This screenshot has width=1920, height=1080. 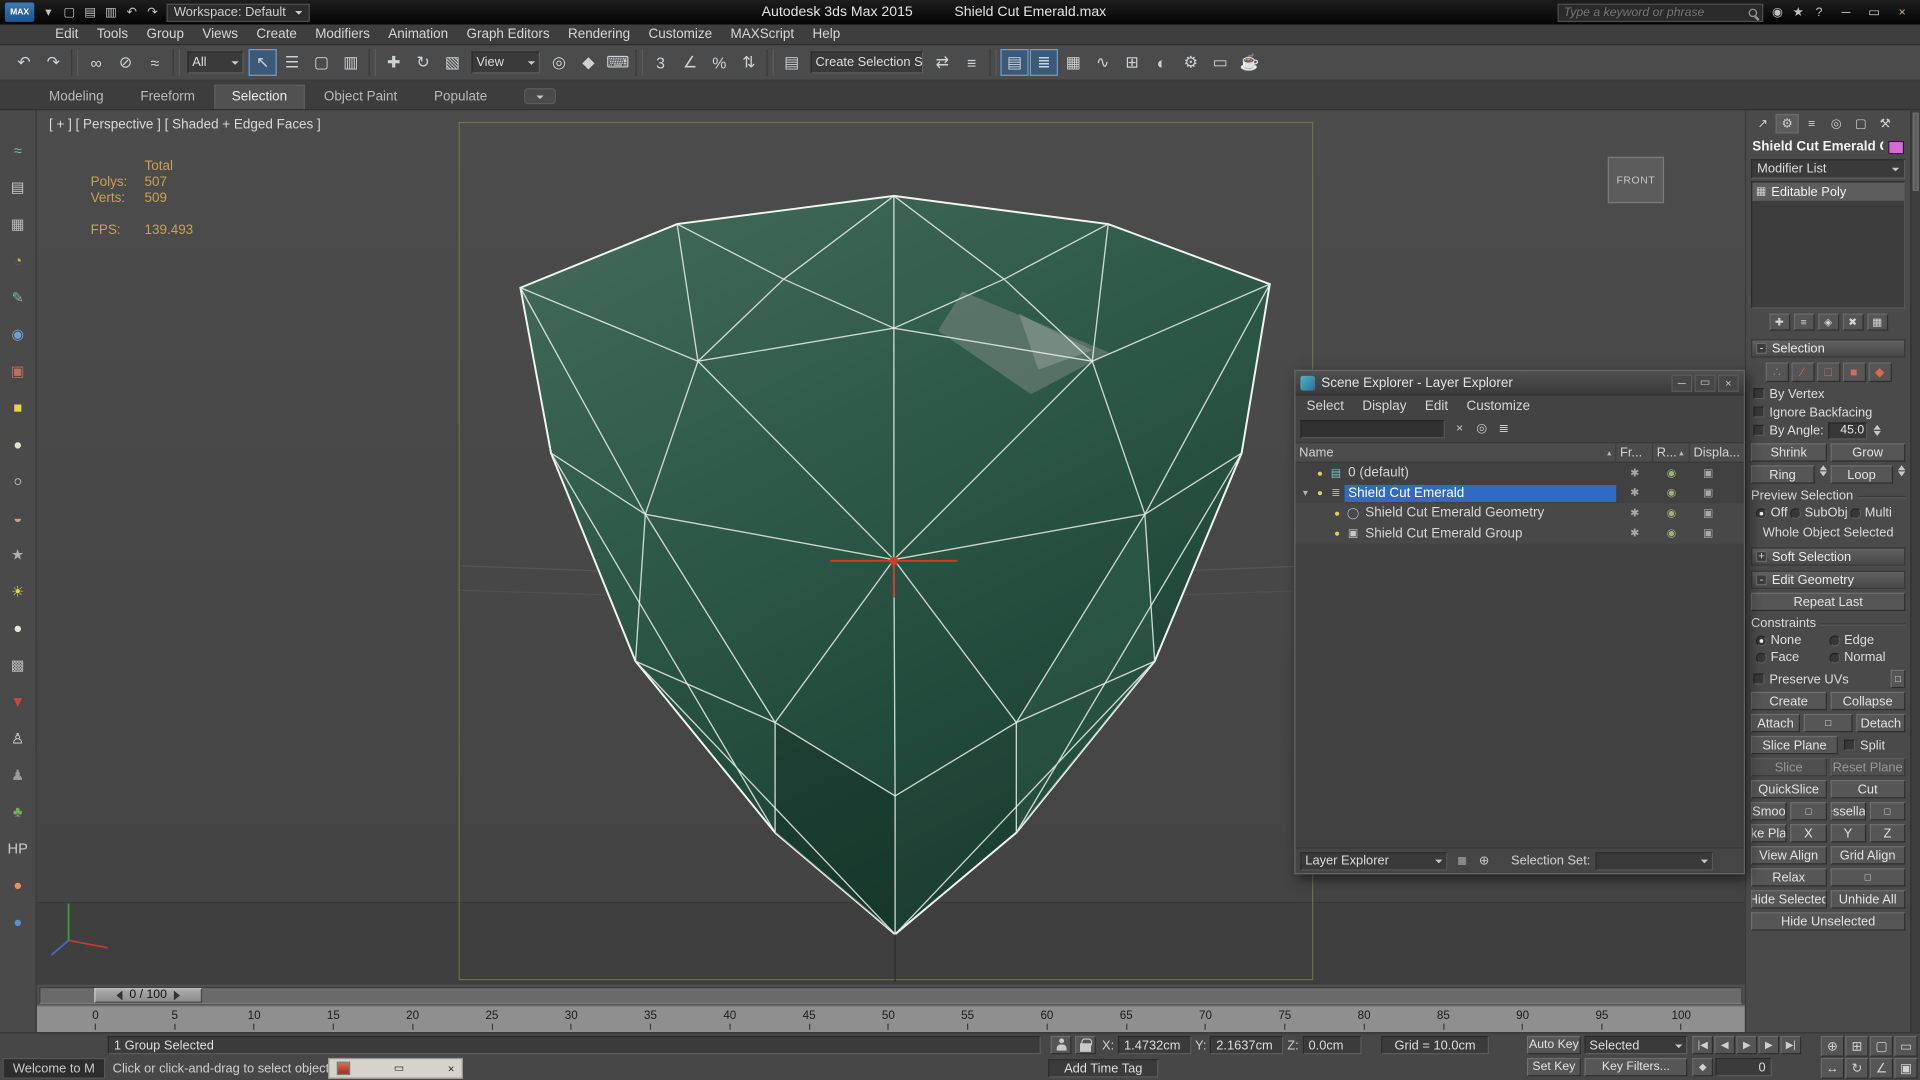 What do you see at coordinates (259, 96) in the screenshot?
I see `ribbon-tab-selection: Selection` at bounding box center [259, 96].